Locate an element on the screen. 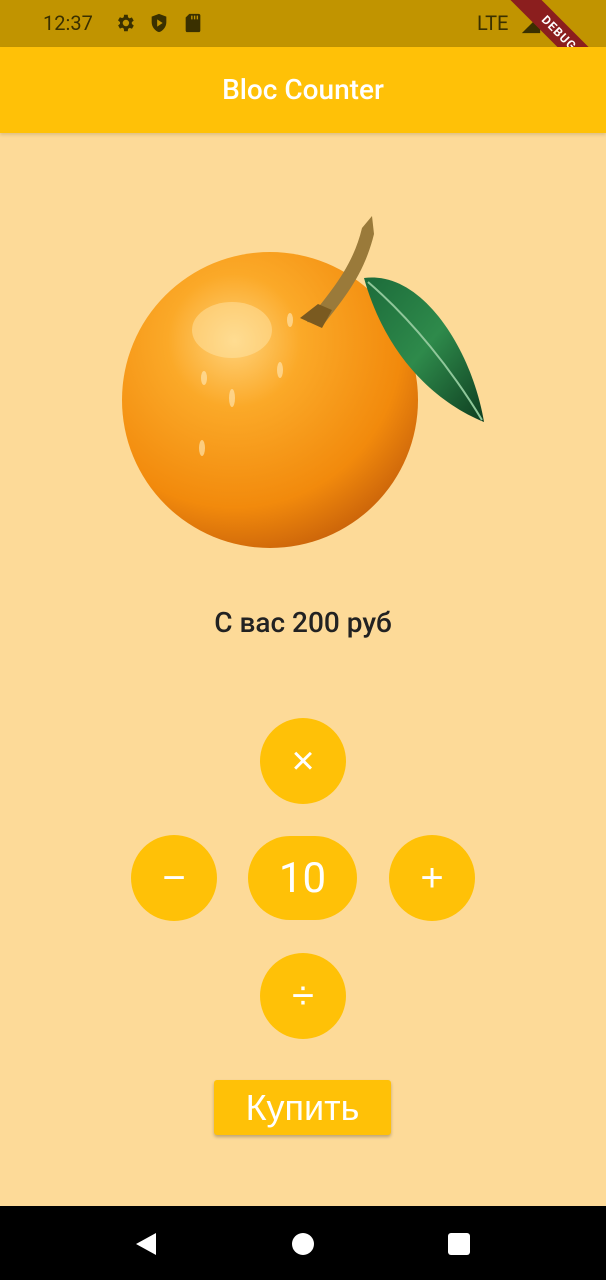 This screenshot has height=1280, width=606. counter-value: 10 is located at coordinates (302, 878).